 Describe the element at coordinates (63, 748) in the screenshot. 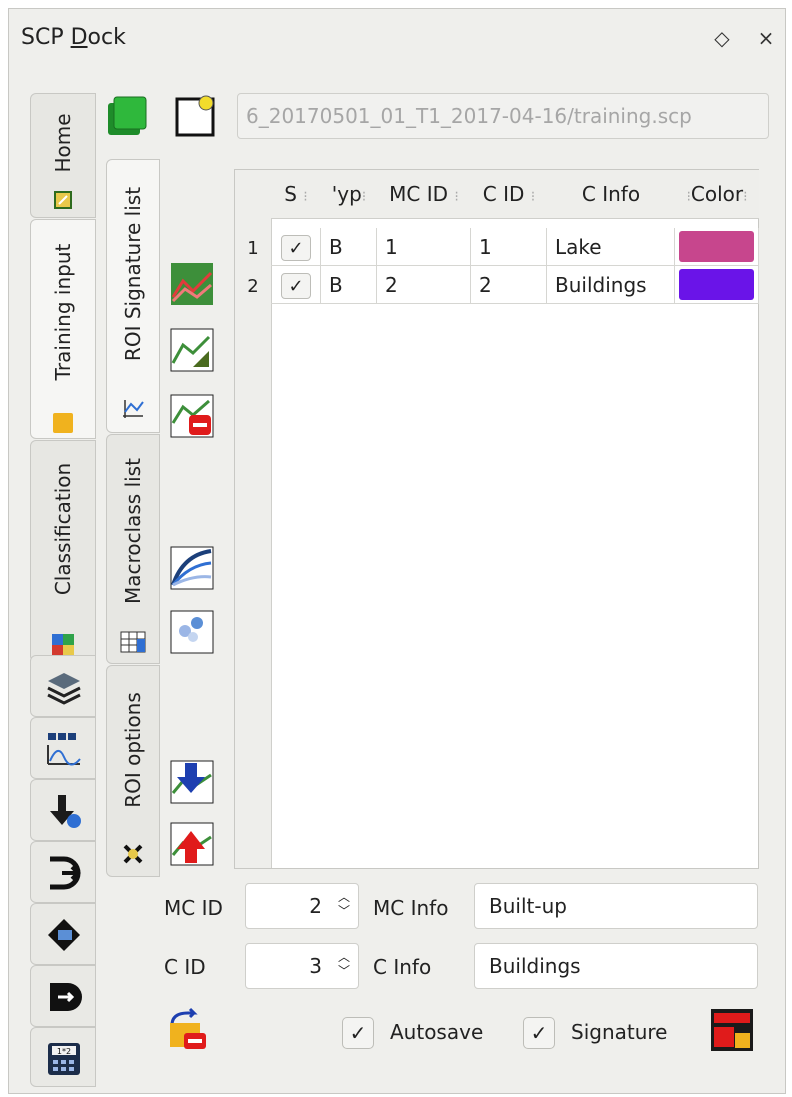

I see `tab-spectral-plot` at that location.